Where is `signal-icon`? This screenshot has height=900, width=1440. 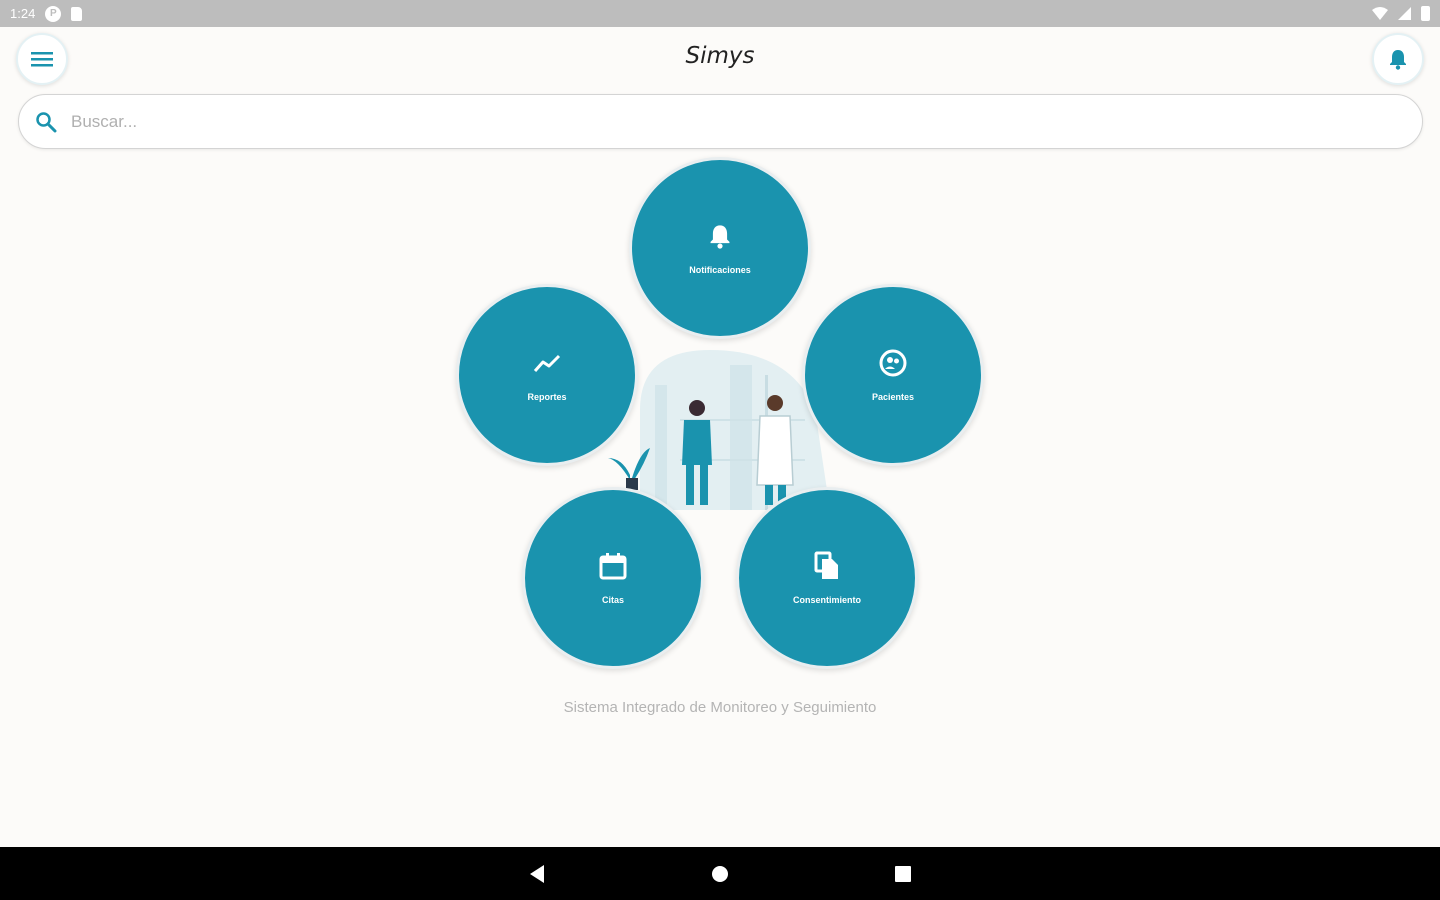
signal-icon is located at coordinates (1404, 13).